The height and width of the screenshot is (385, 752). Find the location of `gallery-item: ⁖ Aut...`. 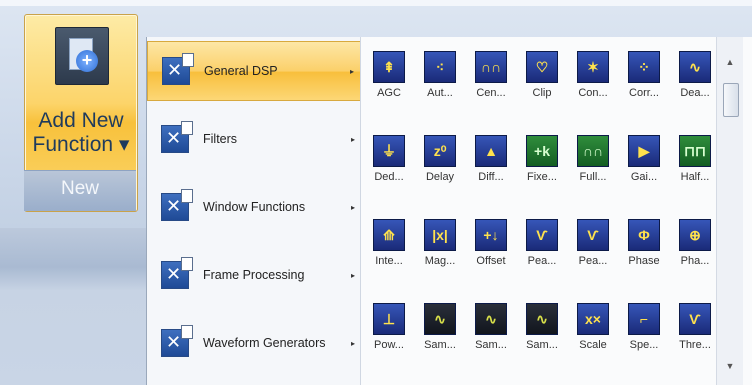

gallery-item: ⁖ Aut... is located at coordinates (441, 73).